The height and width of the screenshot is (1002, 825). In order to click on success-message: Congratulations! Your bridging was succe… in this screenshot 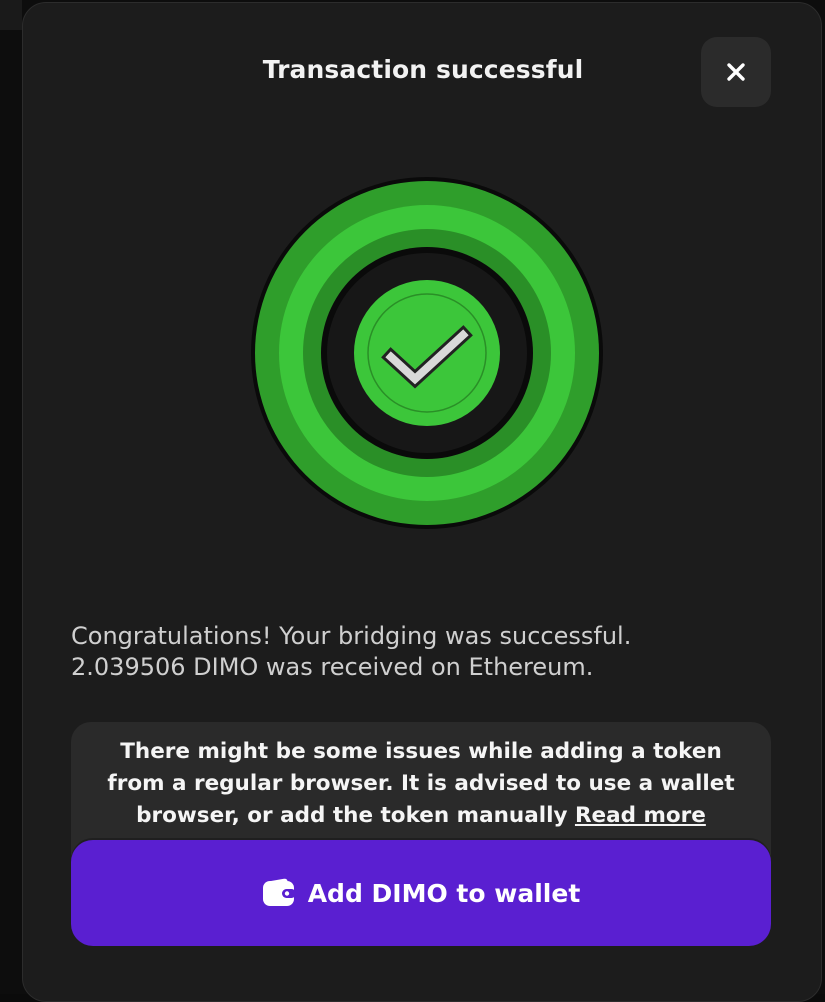, I will do `click(421, 652)`.